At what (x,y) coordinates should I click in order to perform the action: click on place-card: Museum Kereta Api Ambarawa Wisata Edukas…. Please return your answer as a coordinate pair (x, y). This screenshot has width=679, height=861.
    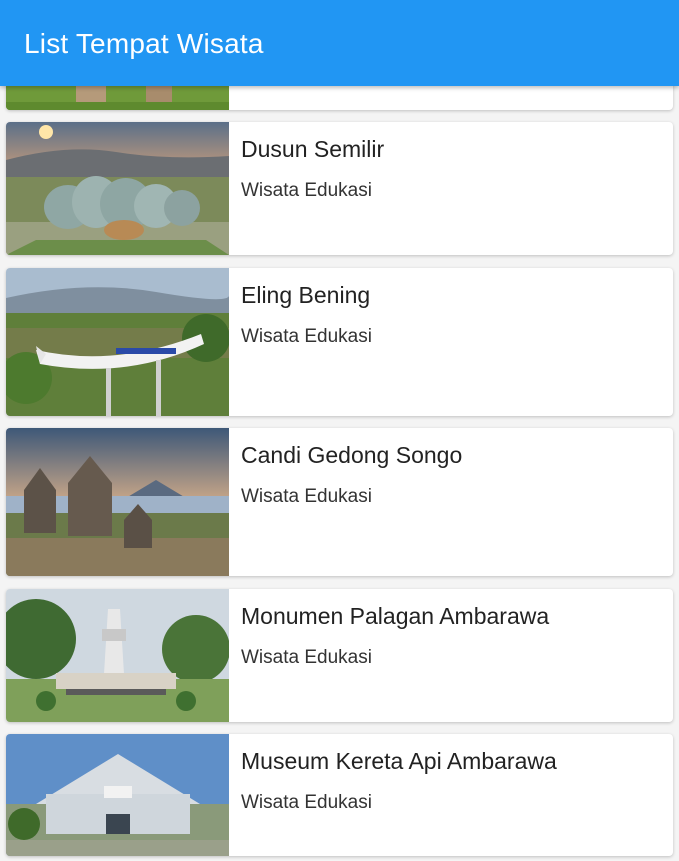
    Looking at the image, I should click on (339, 795).